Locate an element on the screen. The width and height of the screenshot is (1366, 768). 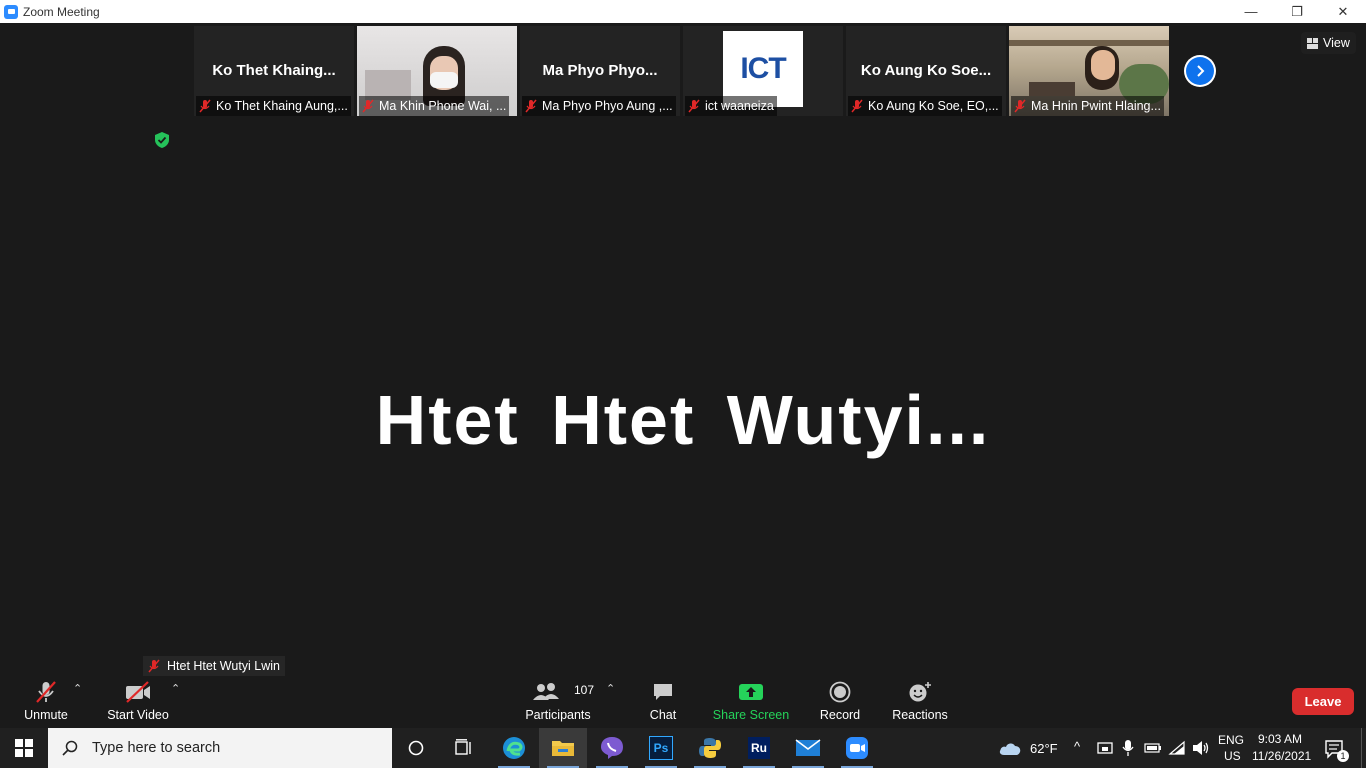
participant-tile: ICT ict waaneiza is located at coordinates (763, 71).